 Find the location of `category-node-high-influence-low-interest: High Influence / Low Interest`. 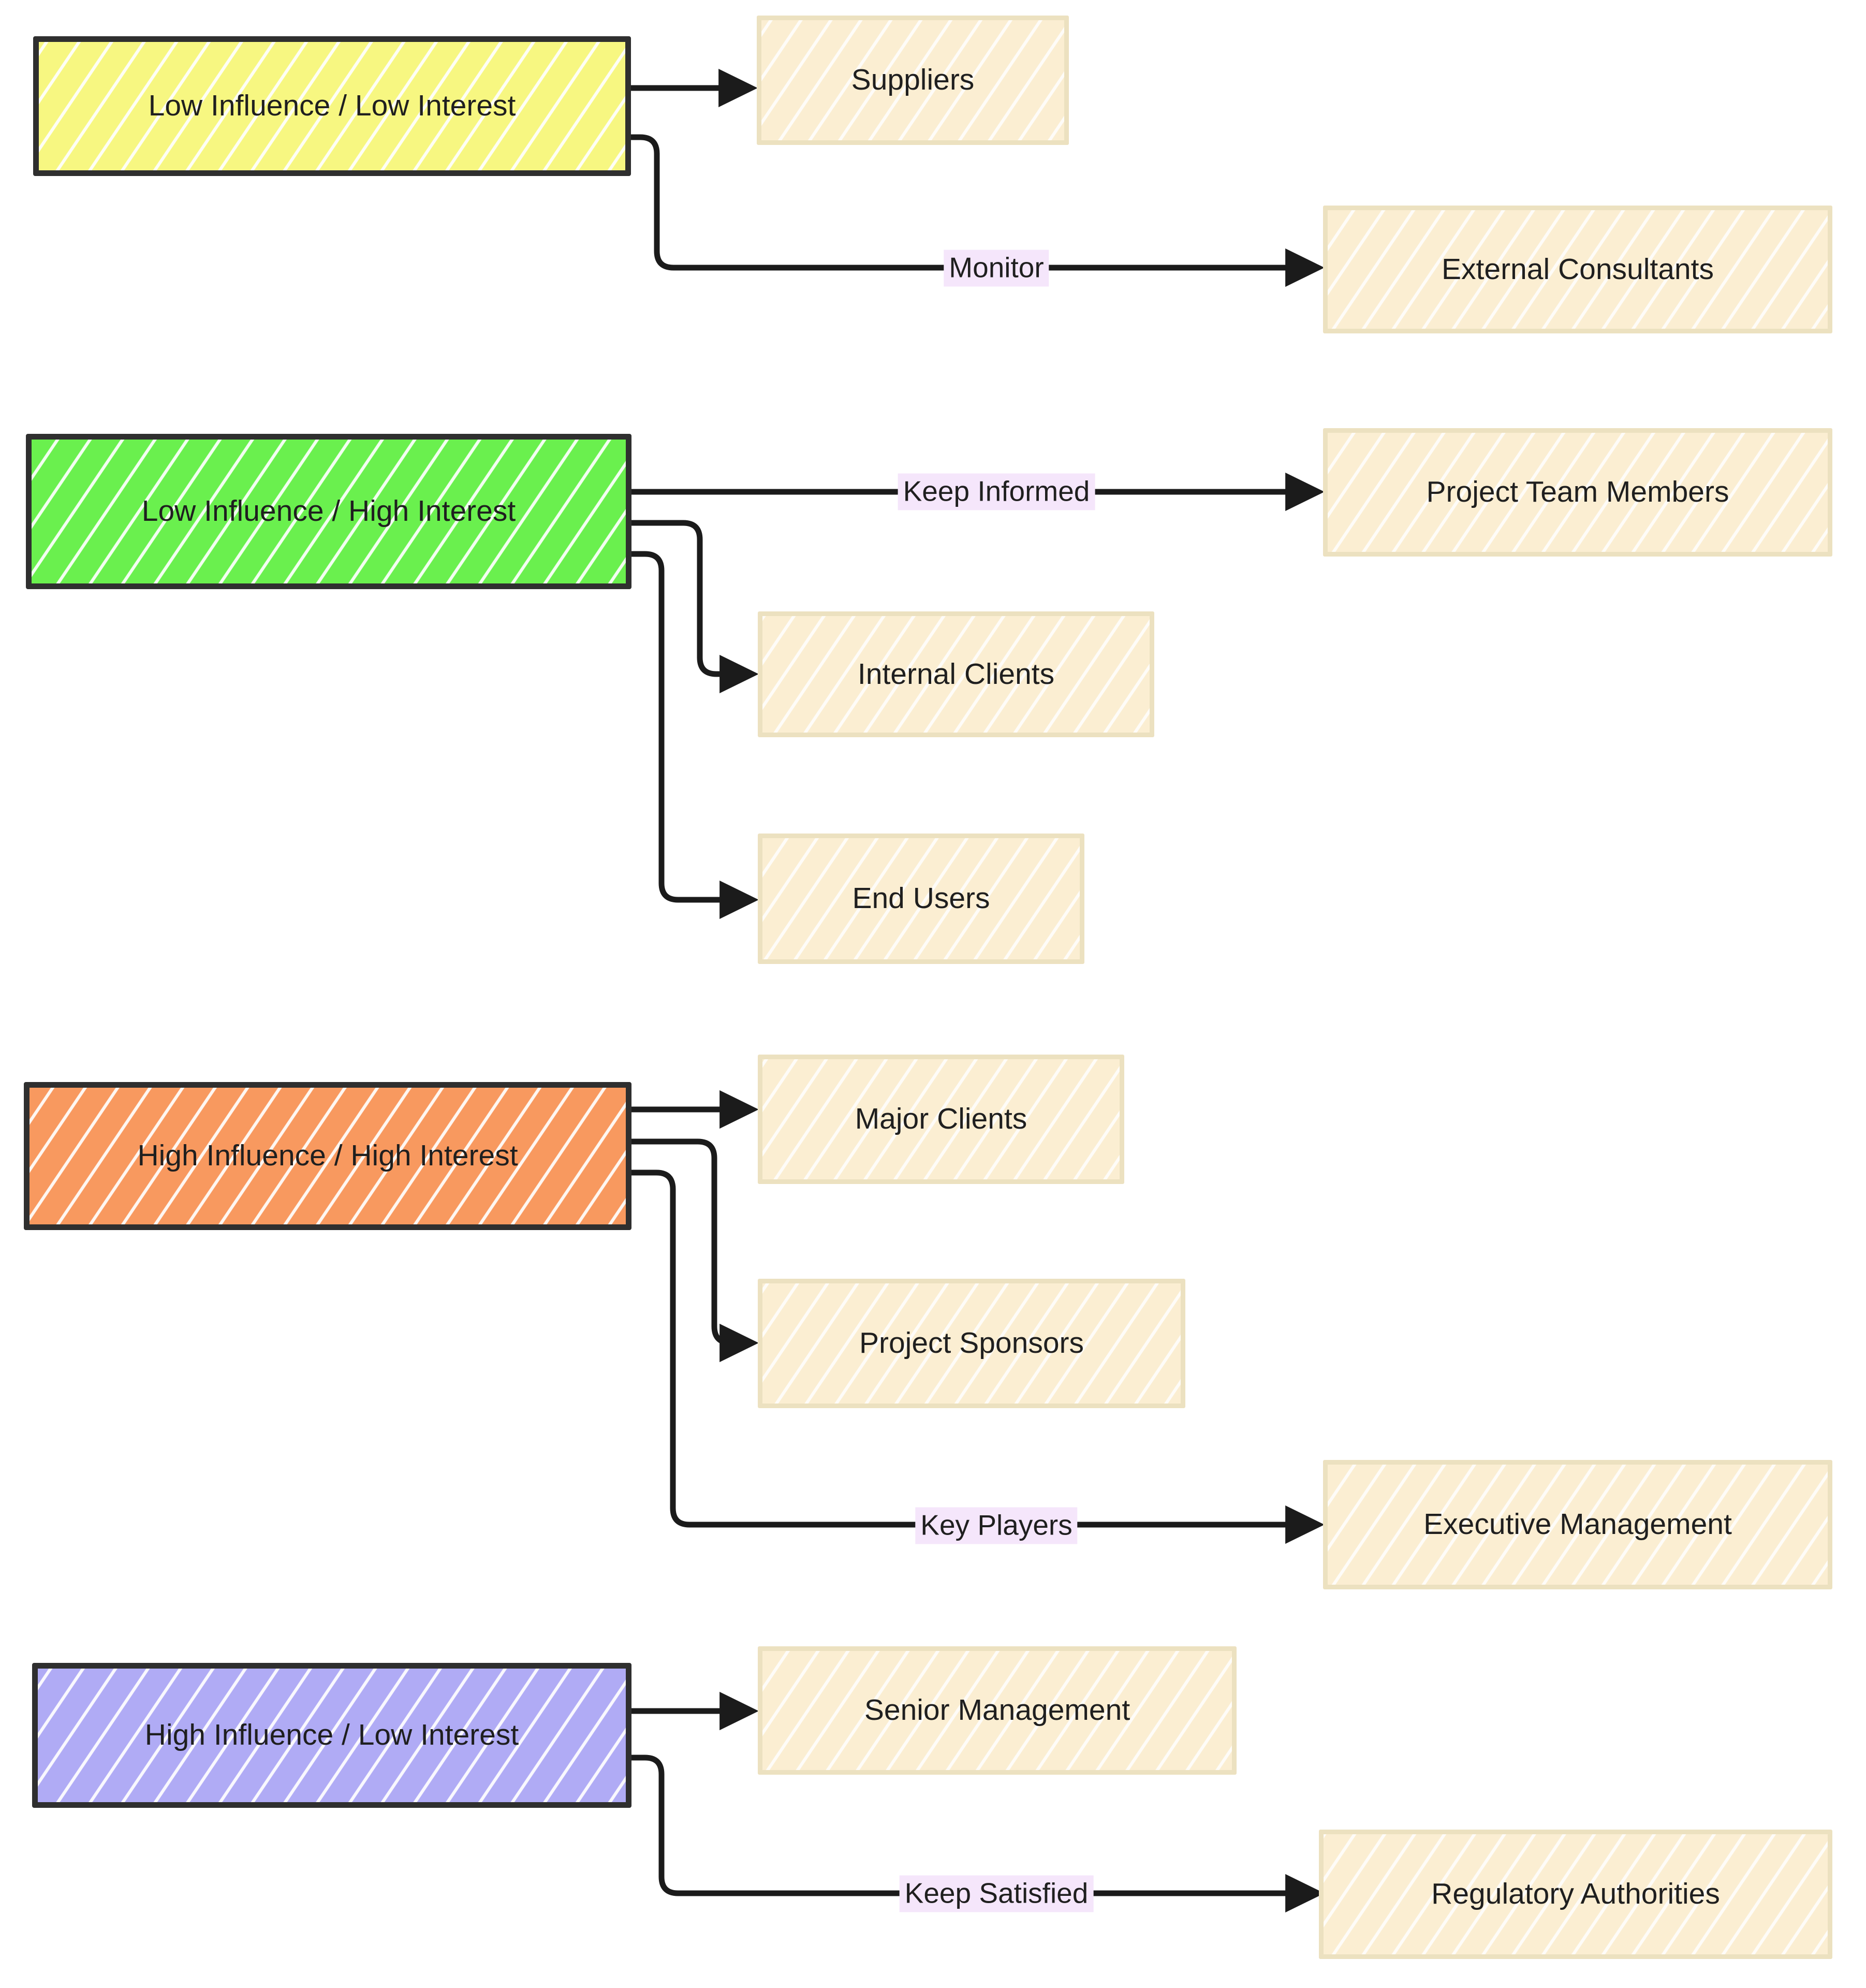

category-node-high-influence-low-interest: High Influence / Low Interest is located at coordinates (332, 1735).